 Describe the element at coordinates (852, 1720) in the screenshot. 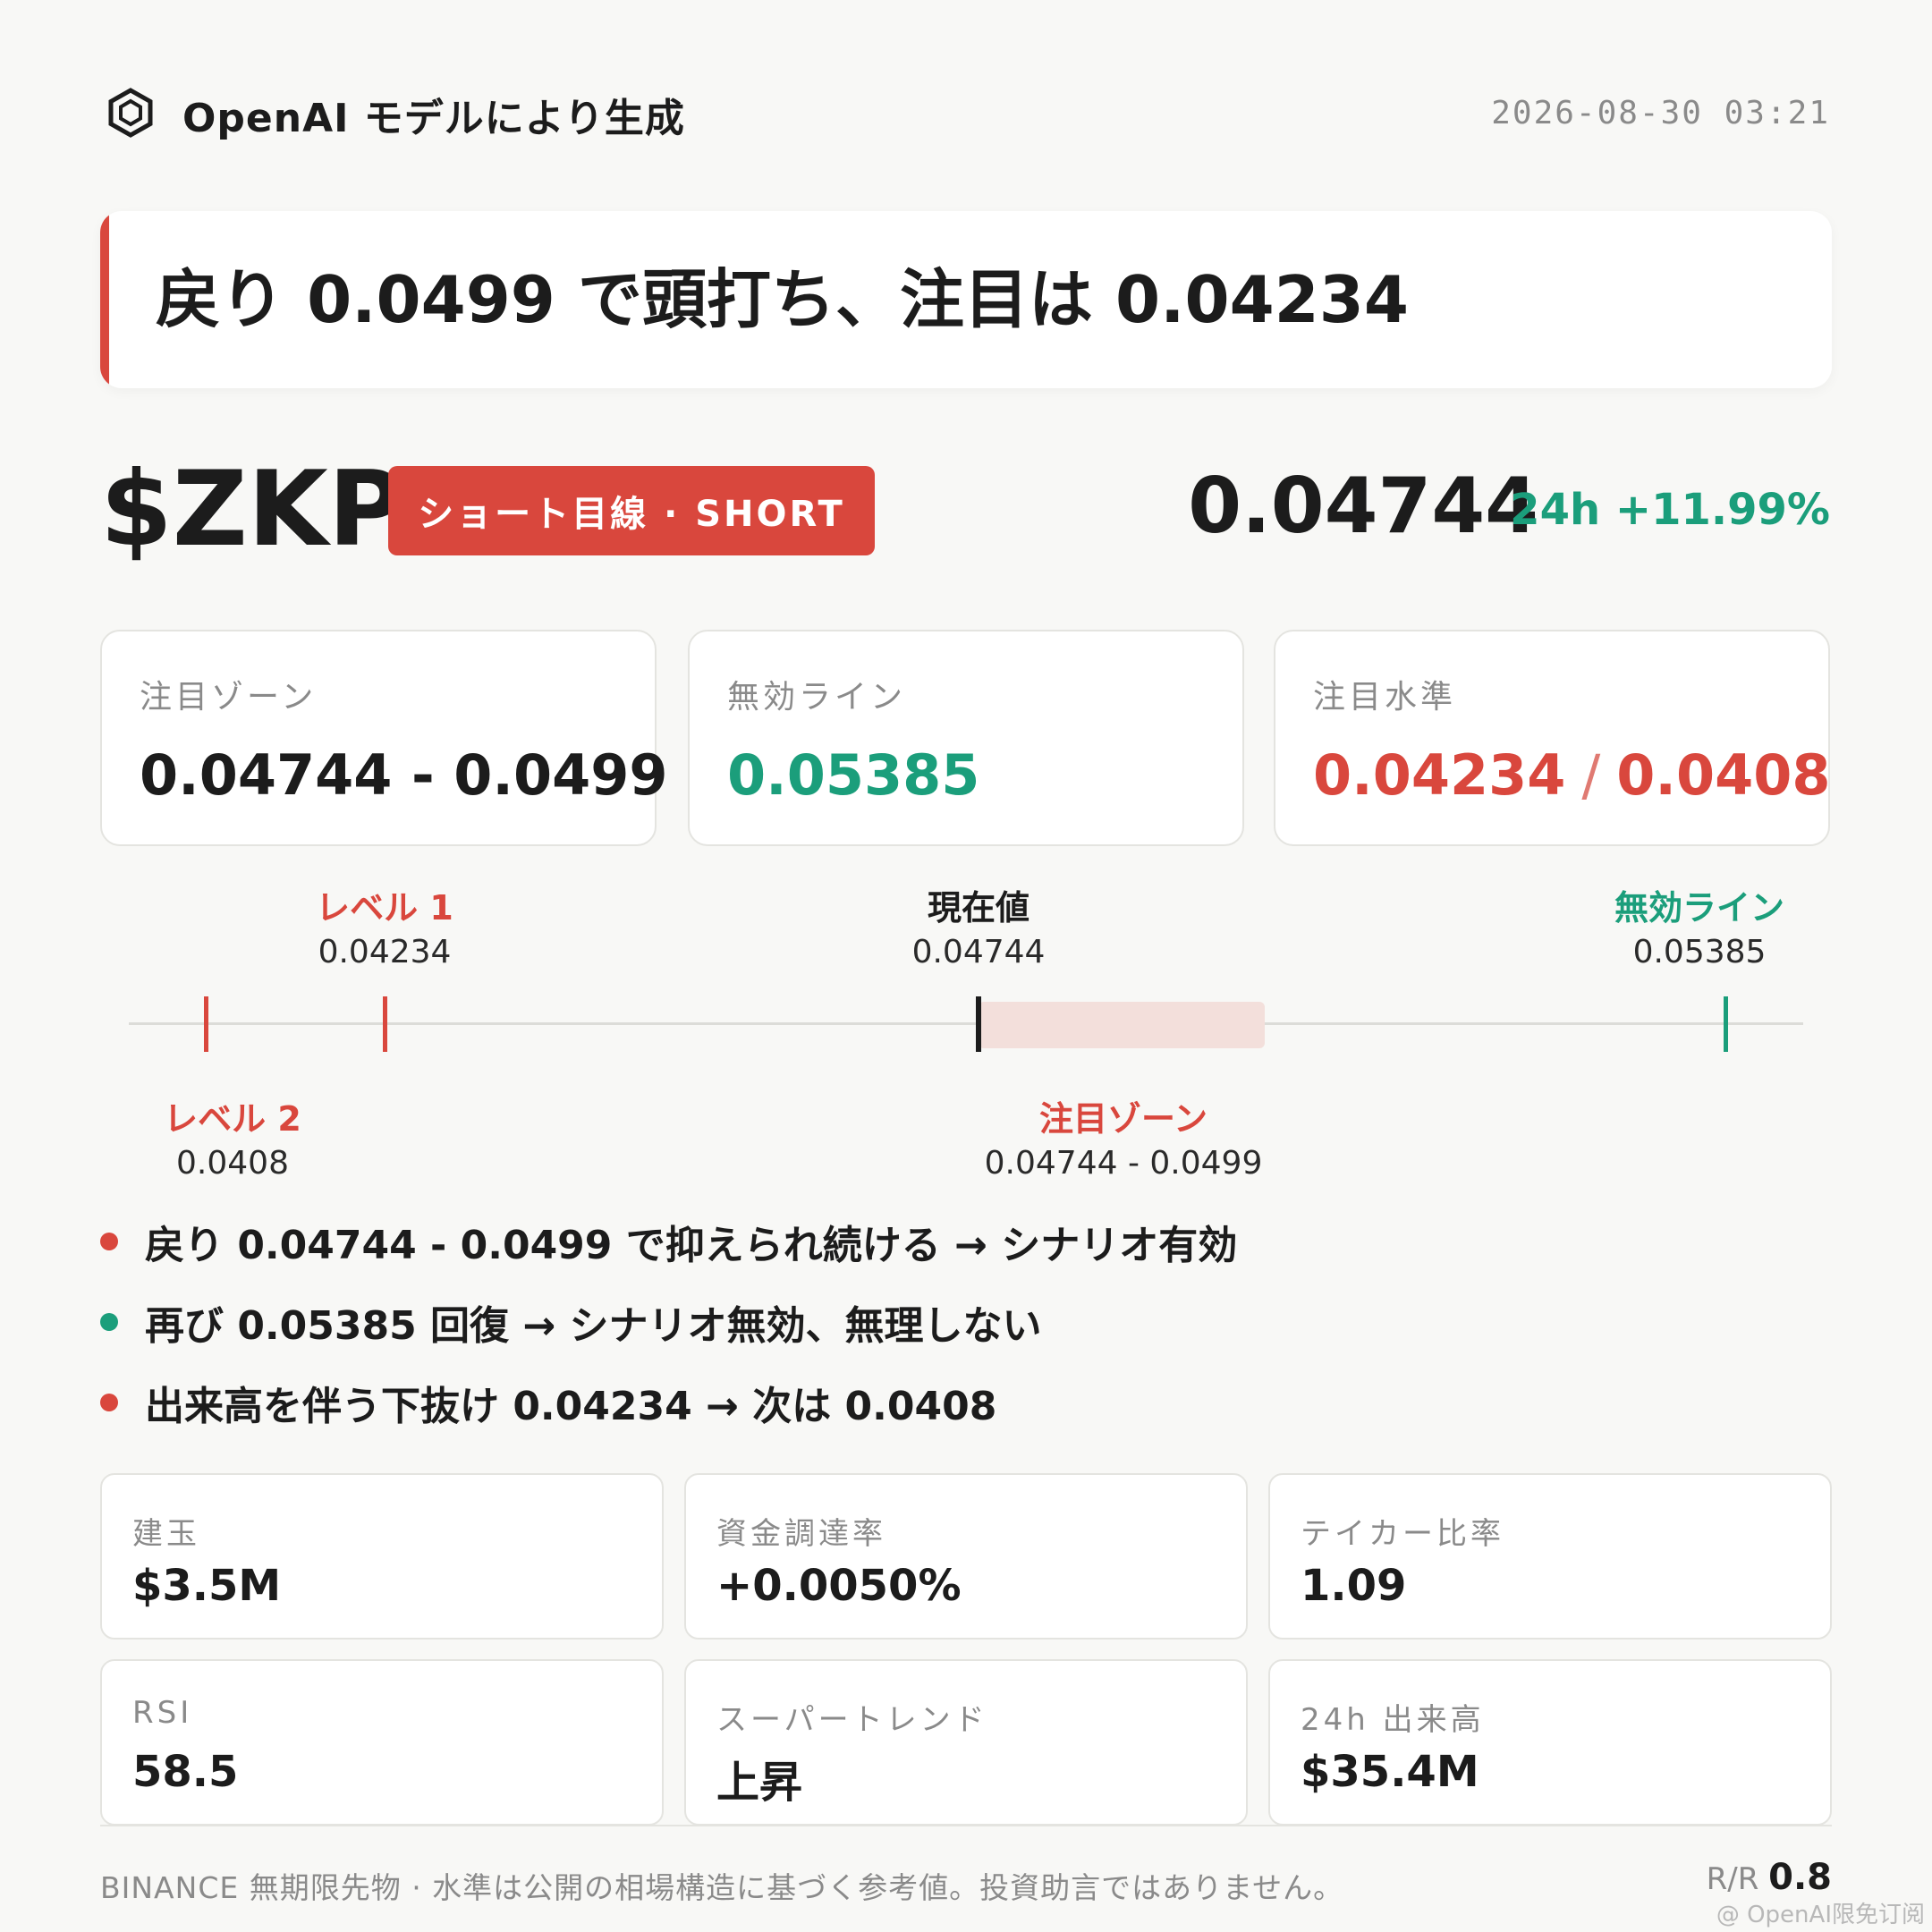

I see `stat-label: スーパートレンド` at that location.